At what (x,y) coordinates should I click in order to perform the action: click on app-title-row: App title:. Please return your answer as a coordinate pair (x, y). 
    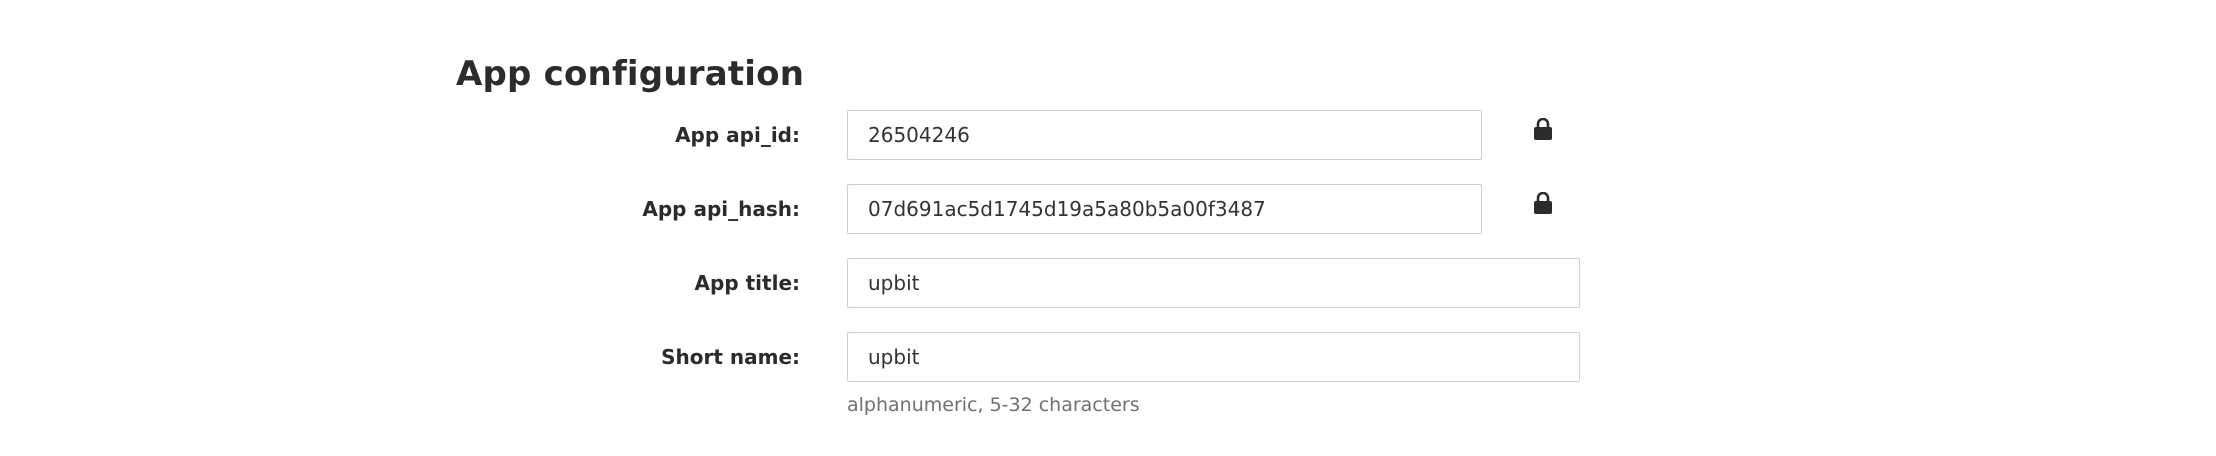
    Looking at the image, I should click on (1108, 283).